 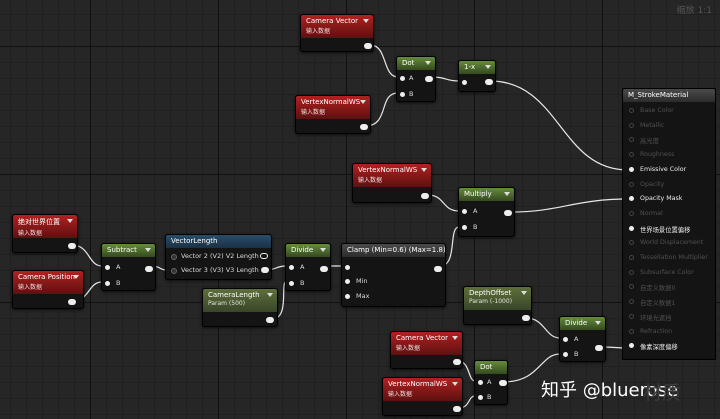 I want to click on node-title: Multiply, so click(x=478, y=194).